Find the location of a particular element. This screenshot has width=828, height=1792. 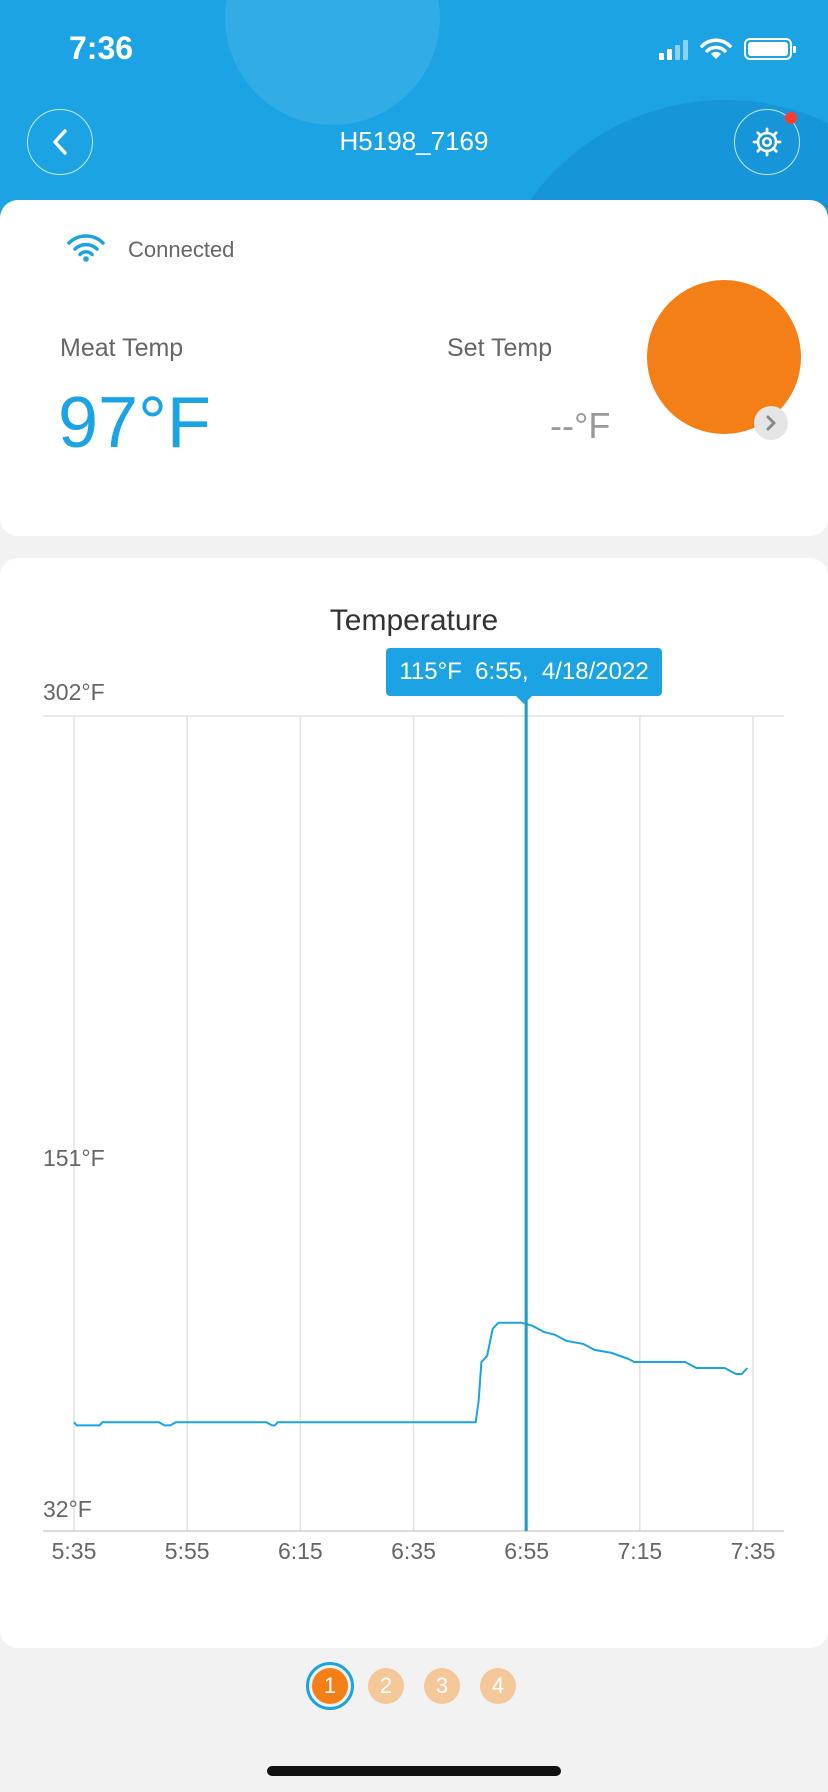

chevron-right-icon is located at coordinates (771, 423).